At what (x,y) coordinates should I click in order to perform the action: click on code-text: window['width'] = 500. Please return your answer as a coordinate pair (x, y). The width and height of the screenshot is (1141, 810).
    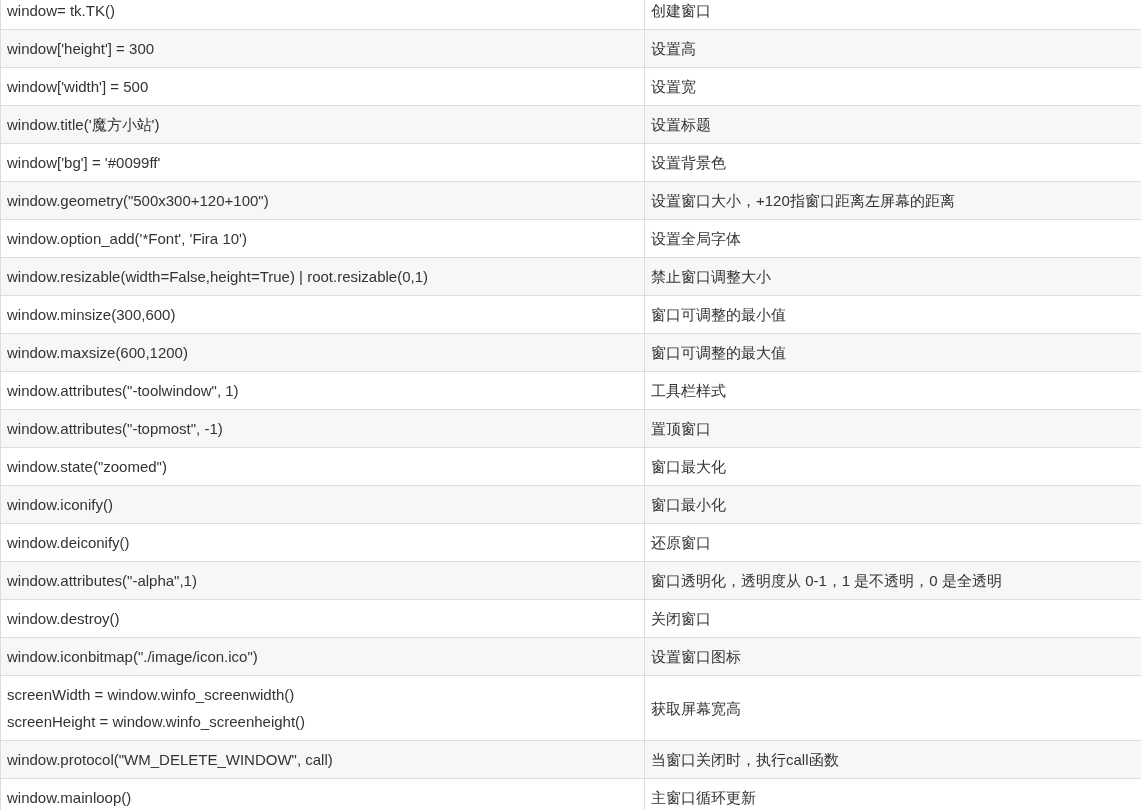
    Looking at the image, I should click on (78, 87).